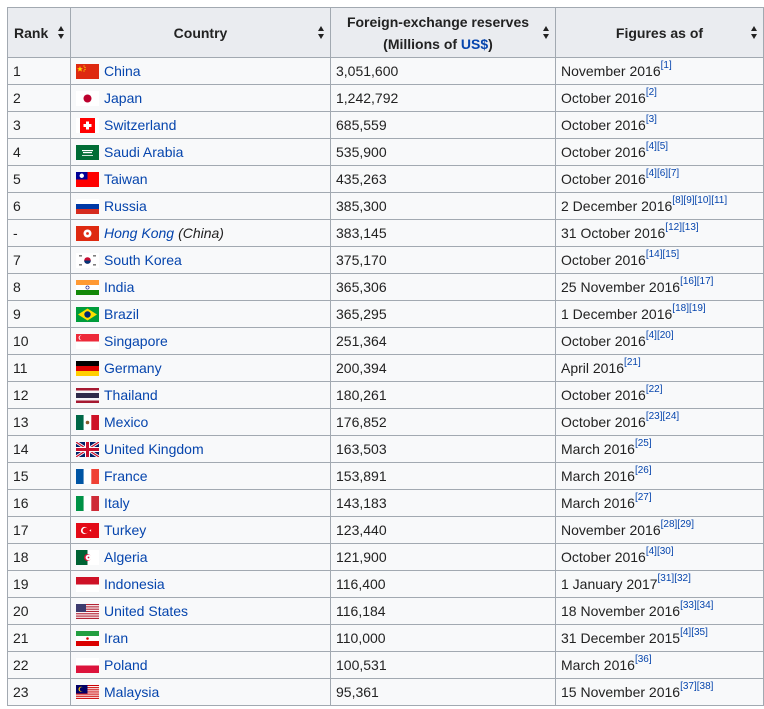  Describe the element at coordinates (126, 179) in the screenshot. I see `country-link: Taiwan` at that location.